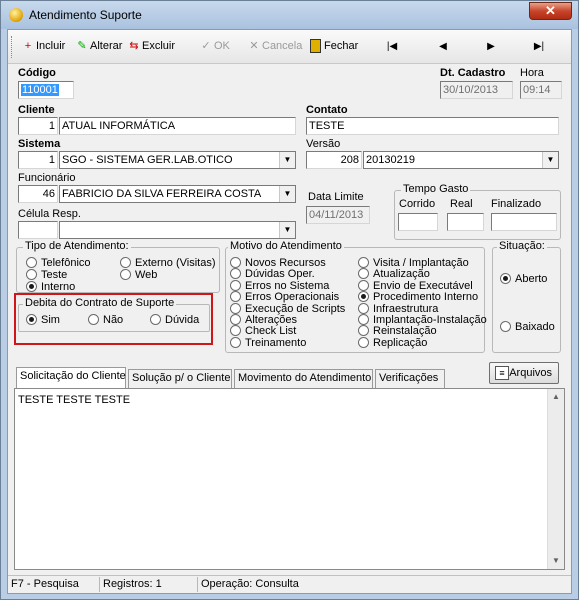  Describe the element at coordinates (98, 48) in the screenshot. I see `alterar-button: ✎ Alterar` at that location.